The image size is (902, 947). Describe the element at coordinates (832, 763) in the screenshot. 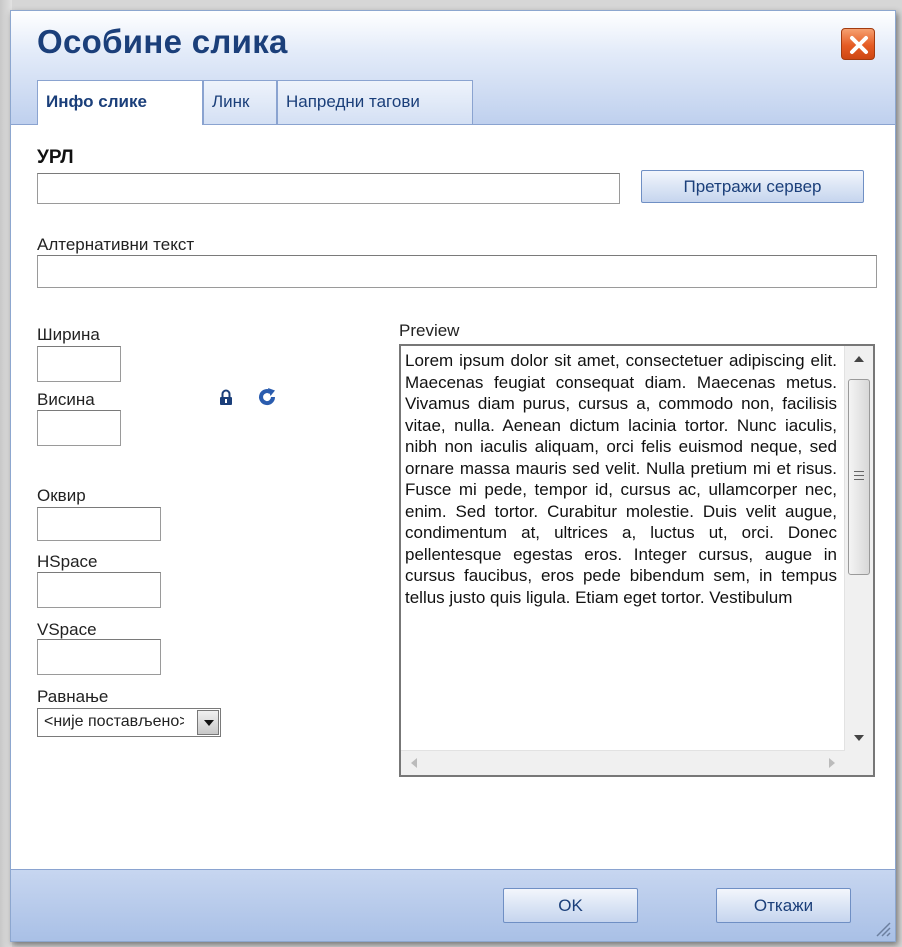

I see `scroll-right-icon` at that location.